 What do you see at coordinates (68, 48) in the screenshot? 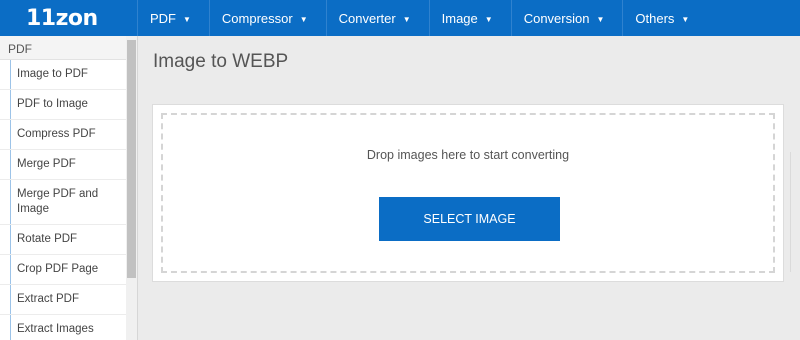
I see `sidebar-header: PDF` at bounding box center [68, 48].